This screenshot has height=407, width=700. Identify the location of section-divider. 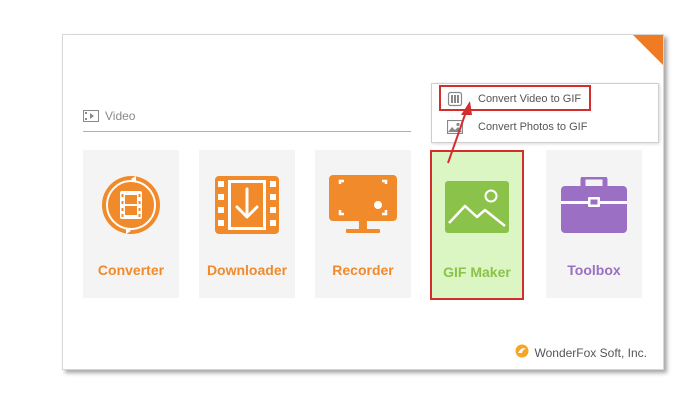
(247, 131).